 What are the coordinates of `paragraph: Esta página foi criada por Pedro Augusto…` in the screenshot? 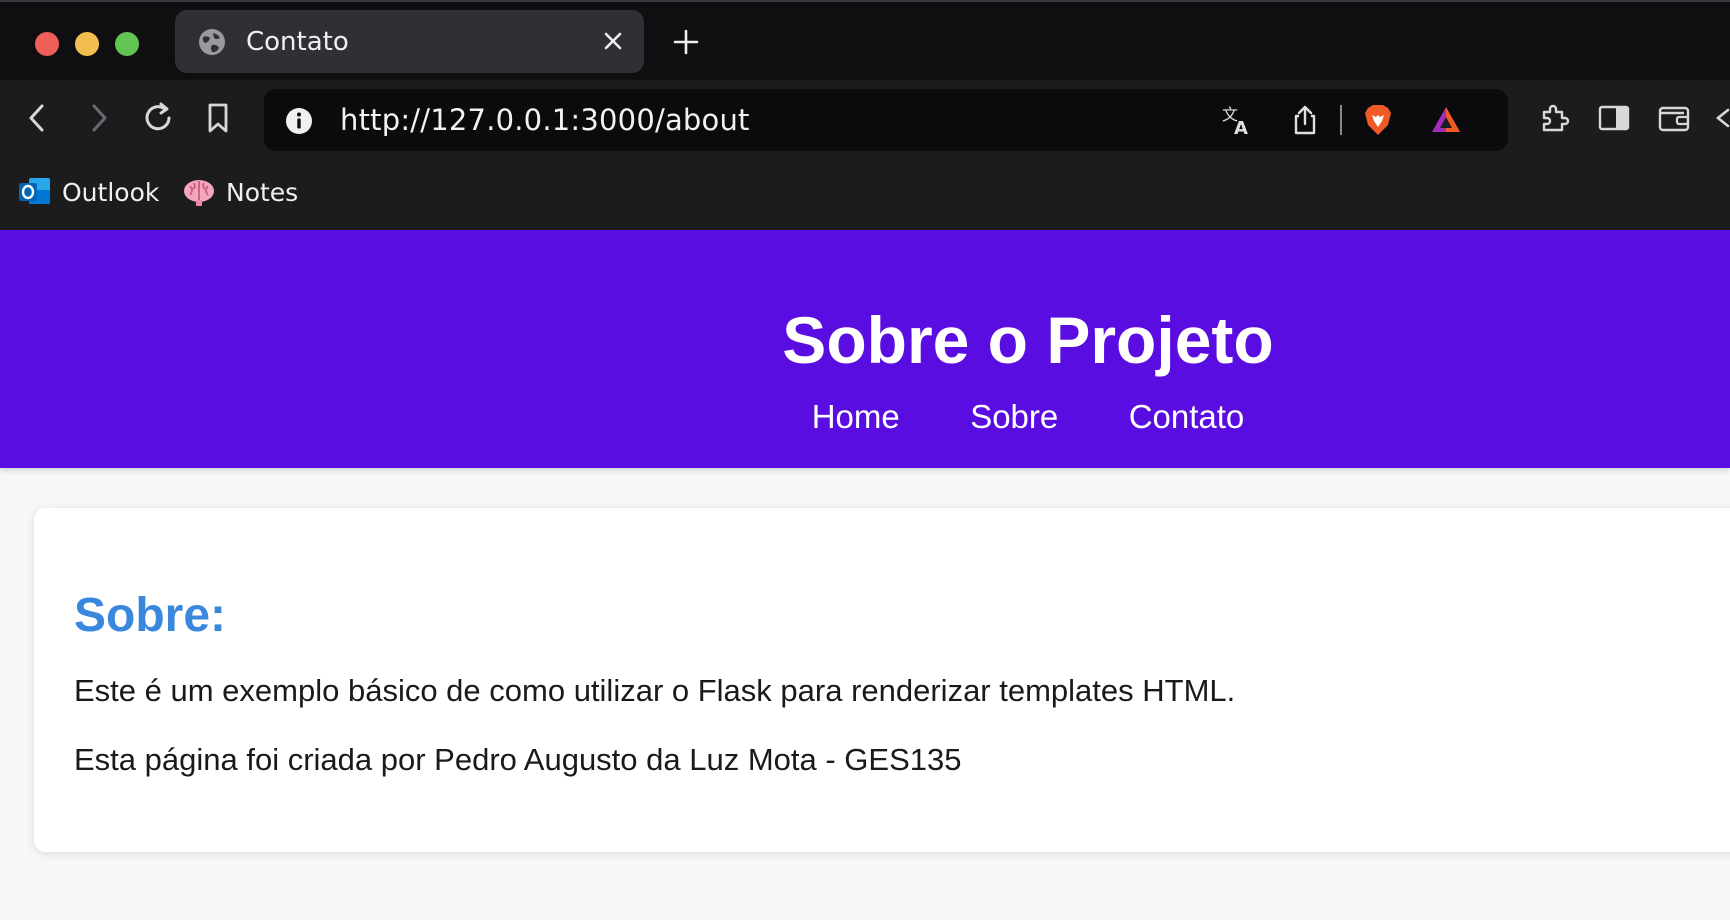 It's located at (518, 759).